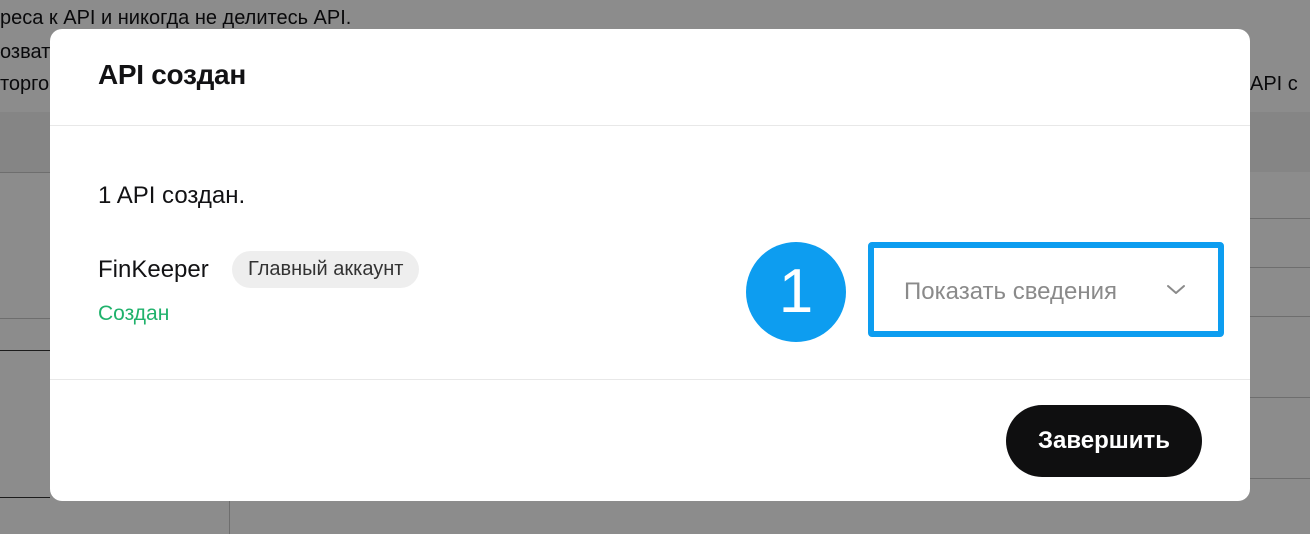  What do you see at coordinates (153, 269) in the screenshot?
I see `api-name: FinKeeper` at bounding box center [153, 269].